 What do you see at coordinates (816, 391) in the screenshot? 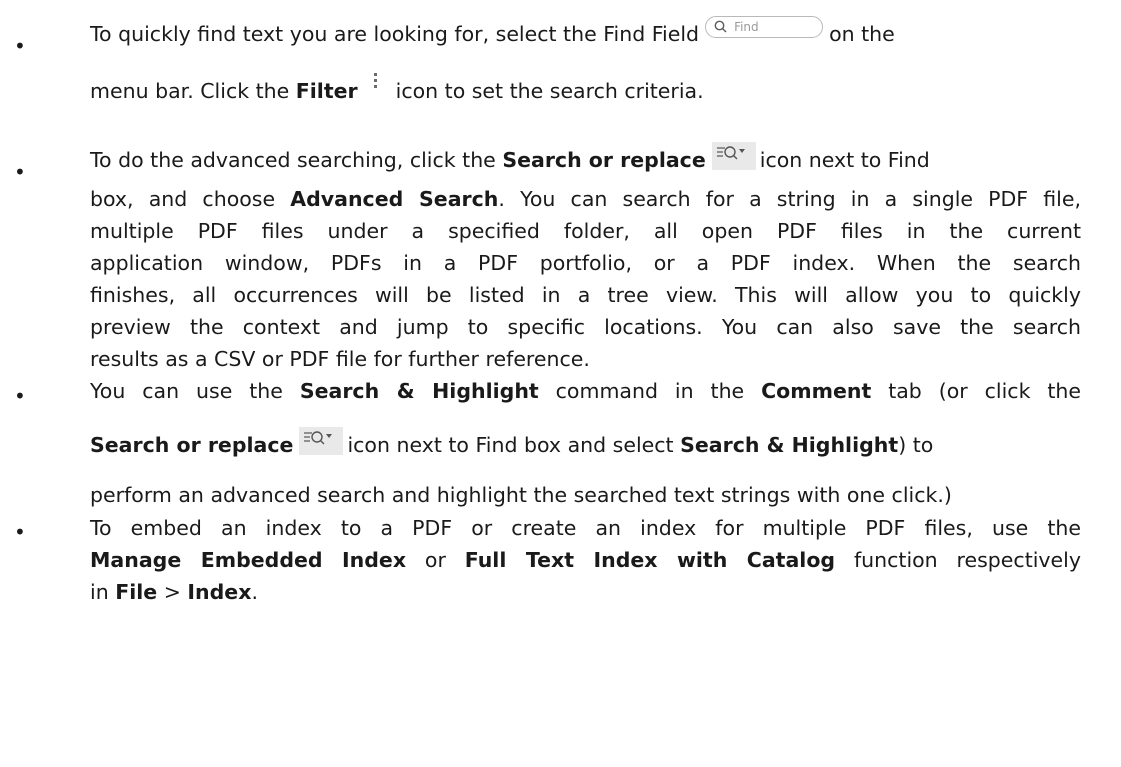
I see `bold-term: Comment` at bounding box center [816, 391].